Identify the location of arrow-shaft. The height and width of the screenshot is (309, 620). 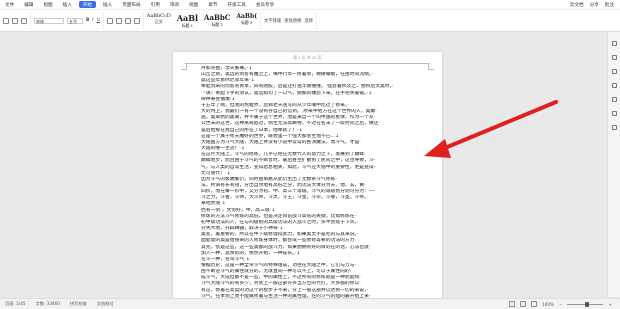
(498, 126).